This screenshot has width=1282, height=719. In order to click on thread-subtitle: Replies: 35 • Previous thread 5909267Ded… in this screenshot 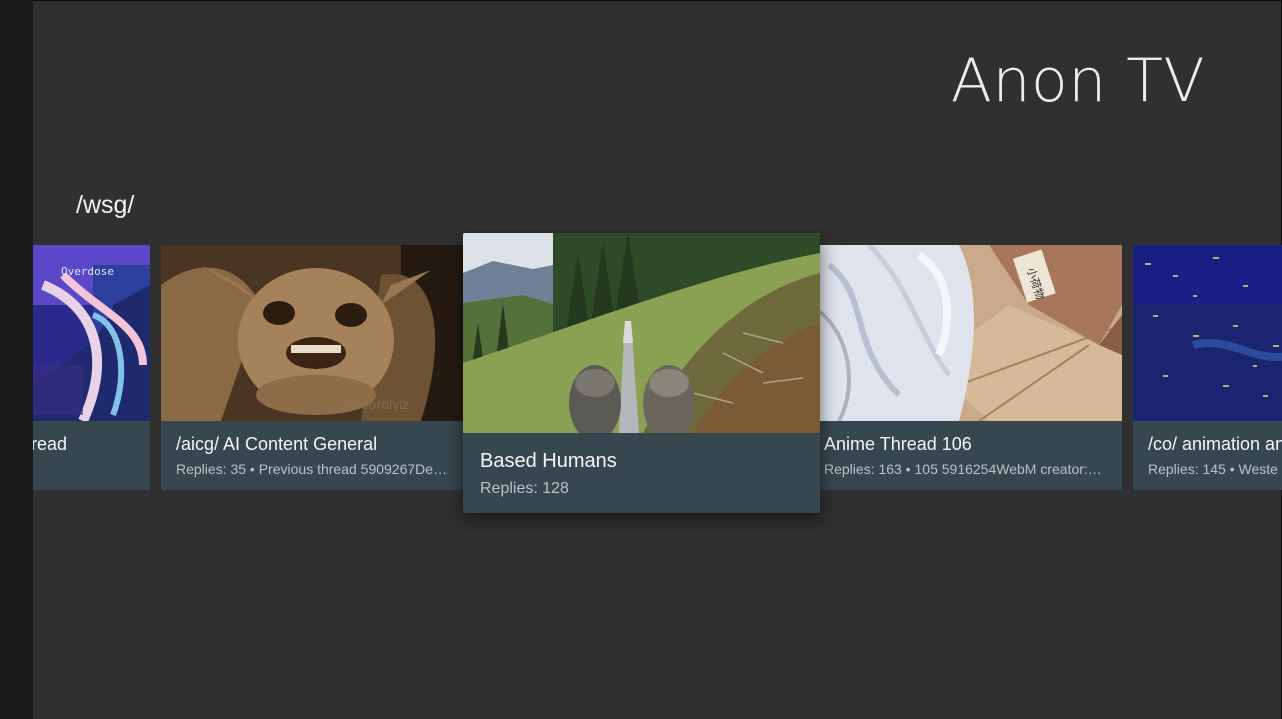, I will do `click(313, 469)`.